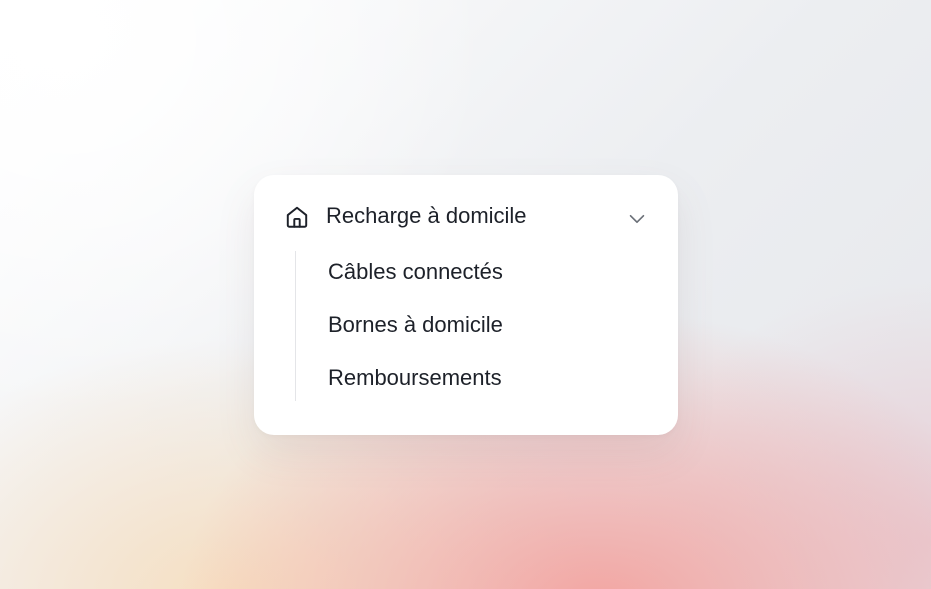 The image size is (931, 589). I want to click on home-icon, so click(297, 217).